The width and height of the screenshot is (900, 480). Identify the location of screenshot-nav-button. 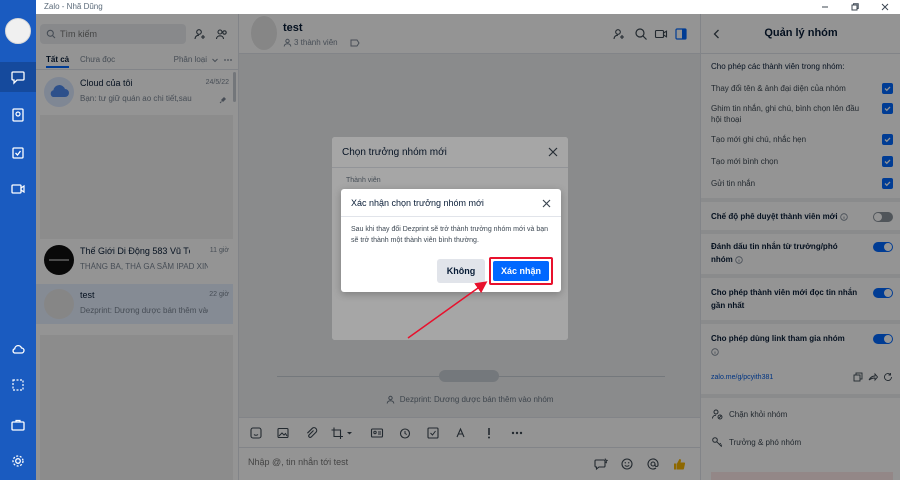
(18, 385).